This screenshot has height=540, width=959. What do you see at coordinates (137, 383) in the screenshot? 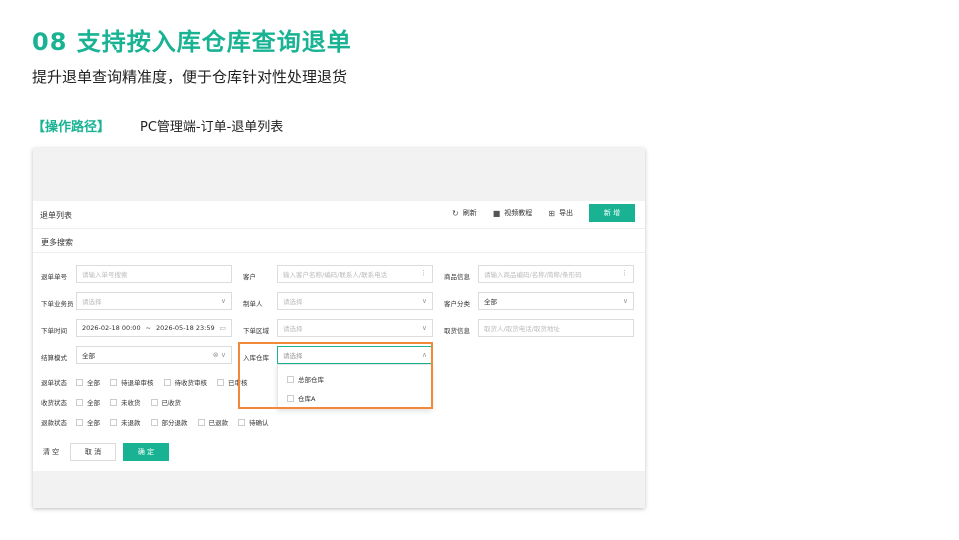
I see `option-label: 待退单审核` at bounding box center [137, 383].